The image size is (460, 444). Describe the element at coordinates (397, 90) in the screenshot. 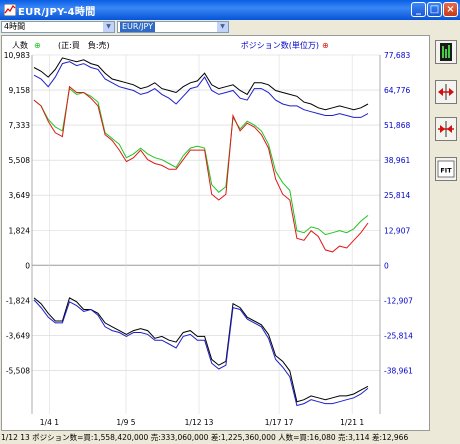

I see `y-right-tick-label: 64,776` at that location.